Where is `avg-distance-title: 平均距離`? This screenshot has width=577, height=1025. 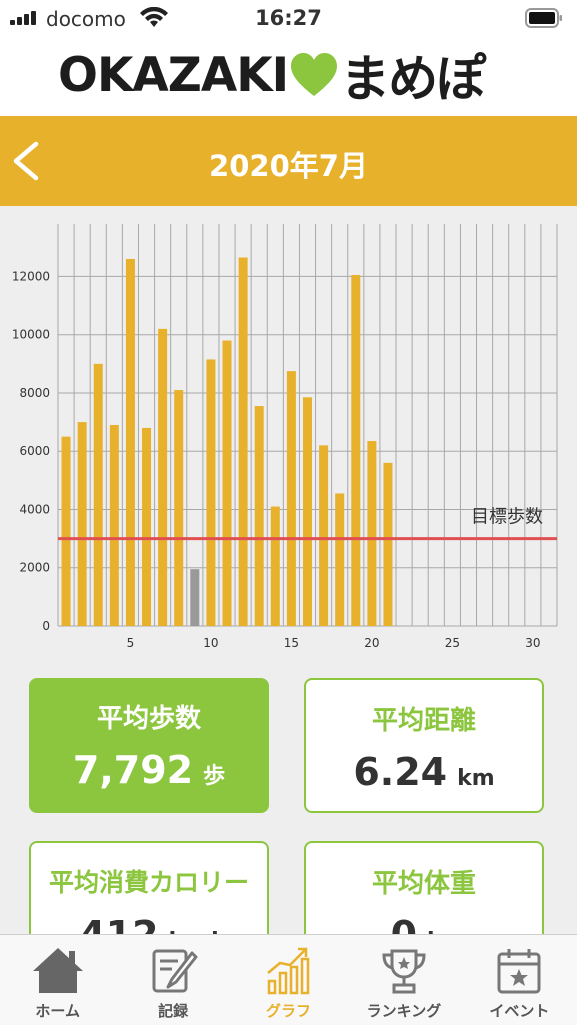 avg-distance-title: 平均距離 is located at coordinates (423, 721).